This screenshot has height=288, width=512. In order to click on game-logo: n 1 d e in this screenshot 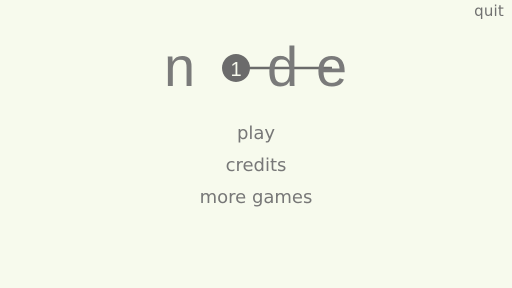, I will do `click(260, 65)`.